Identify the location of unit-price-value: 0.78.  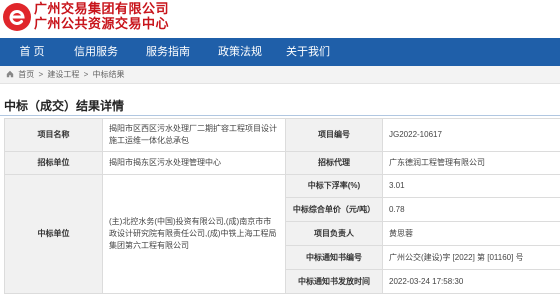
(471, 209).